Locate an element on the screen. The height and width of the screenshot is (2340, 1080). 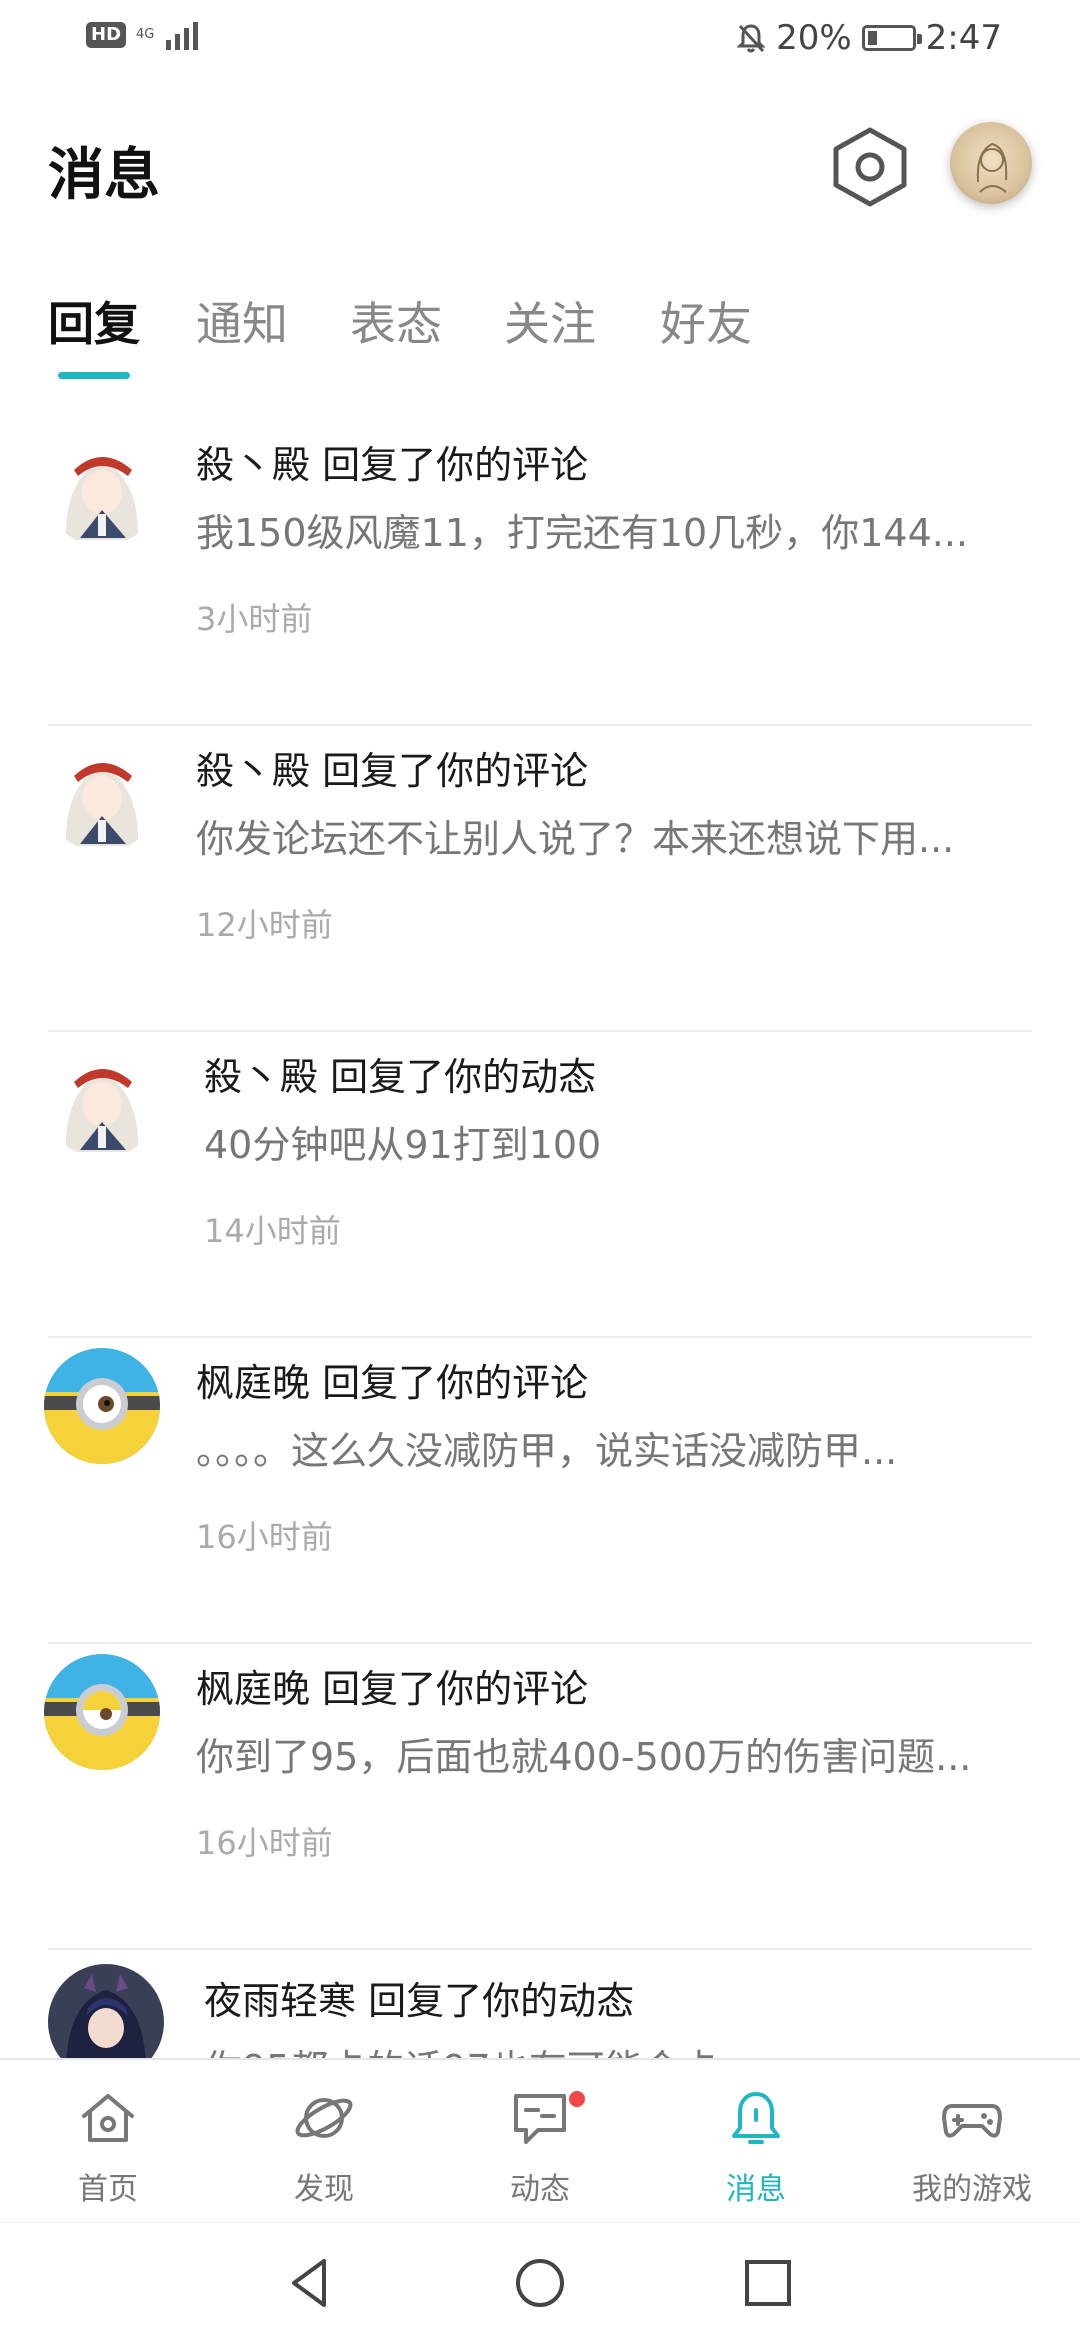
status-right: 20% 2:47 is located at coordinates (869, 38).